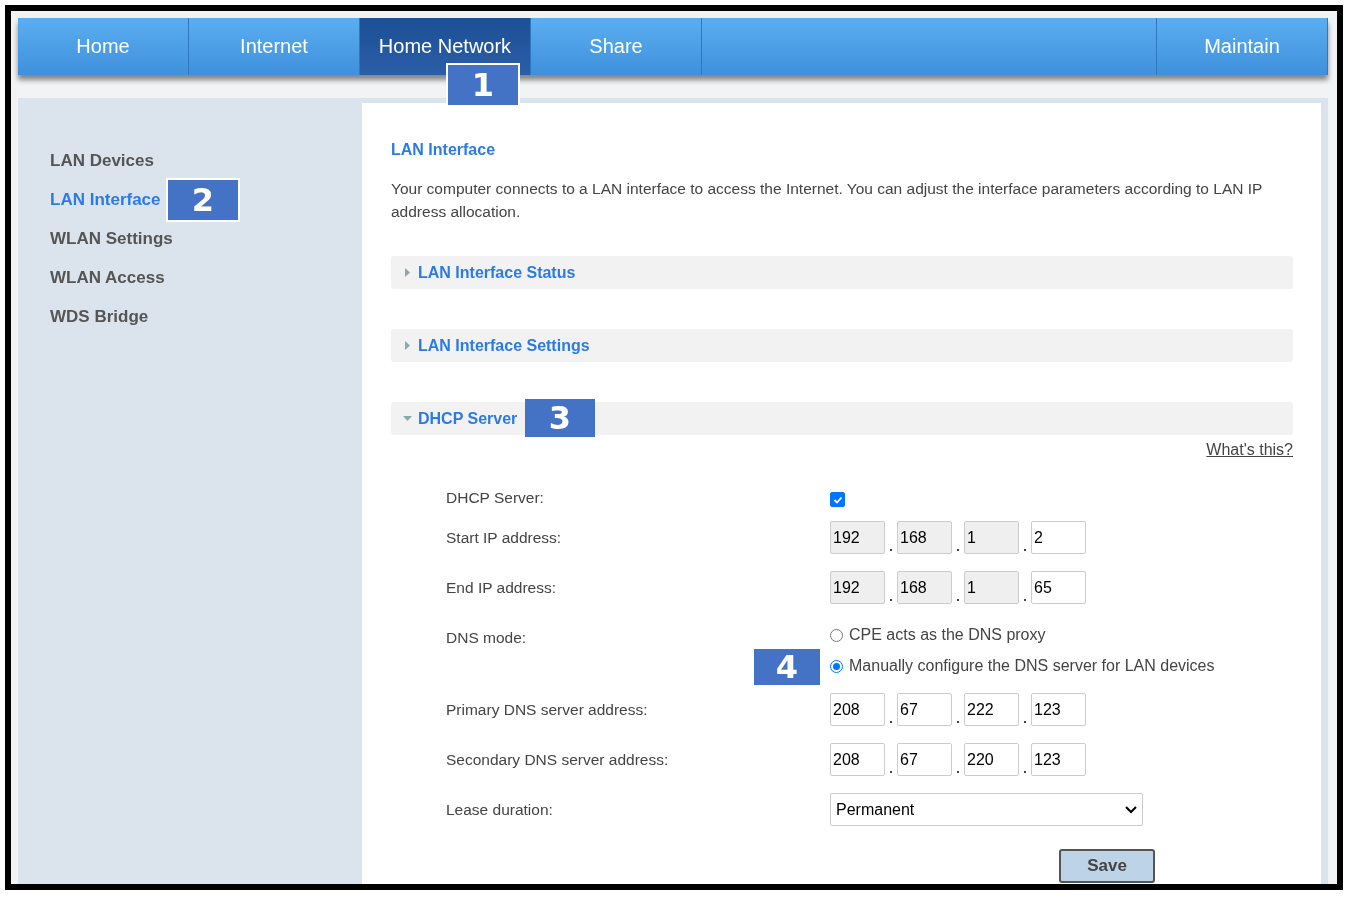  I want to click on ip-octet-field: 222, so click(991, 709).